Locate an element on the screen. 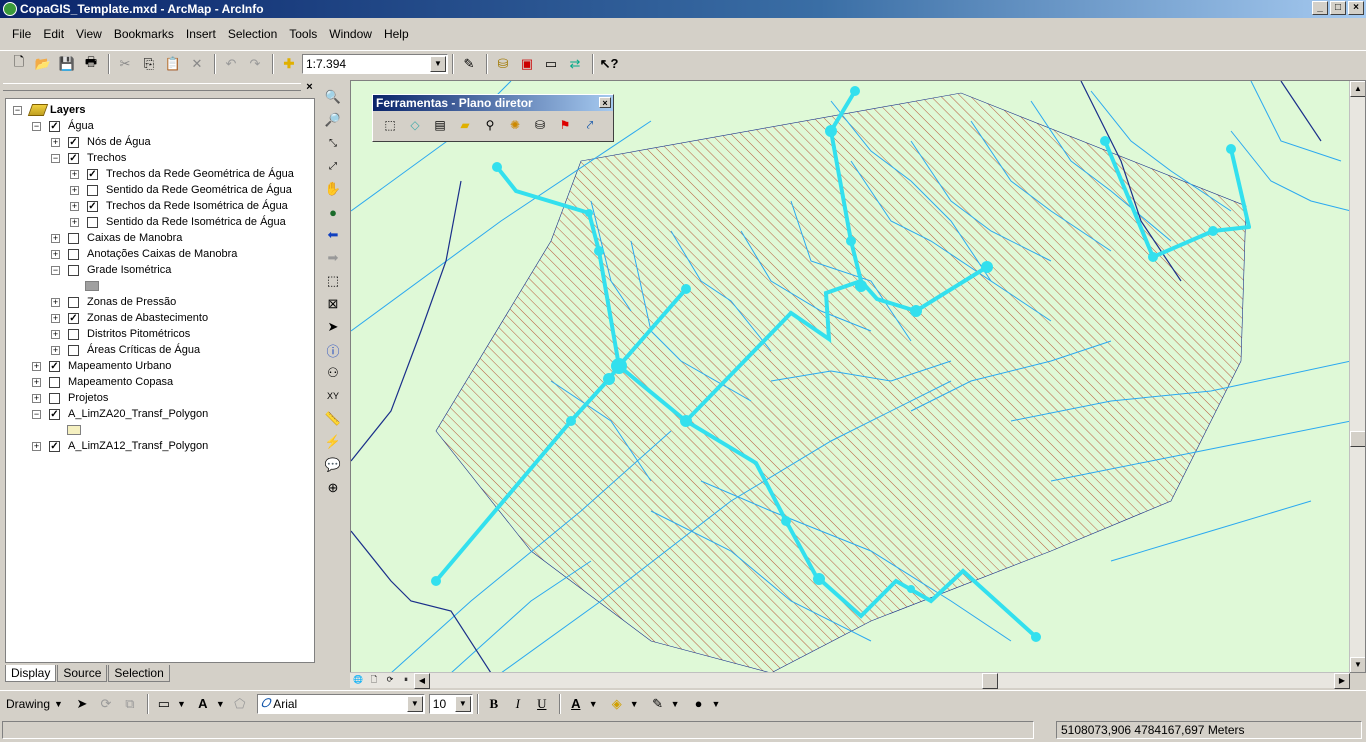  toc-layer-row: − ✓ A_LimZA20_Transf_Polygon is located at coordinates (120, 414).